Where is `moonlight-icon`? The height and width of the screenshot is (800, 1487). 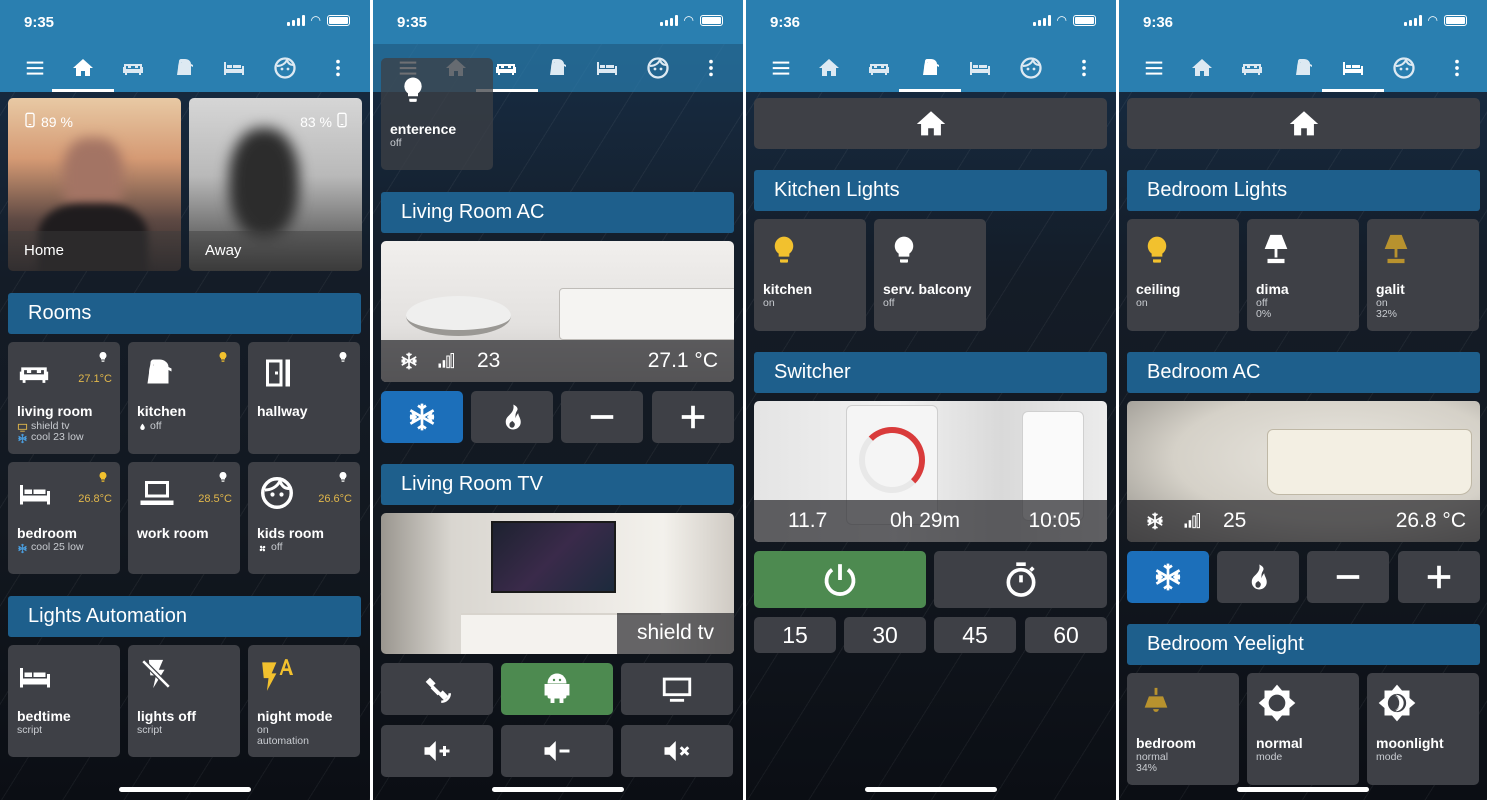
moonlight-icon is located at coordinates (1397, 703).